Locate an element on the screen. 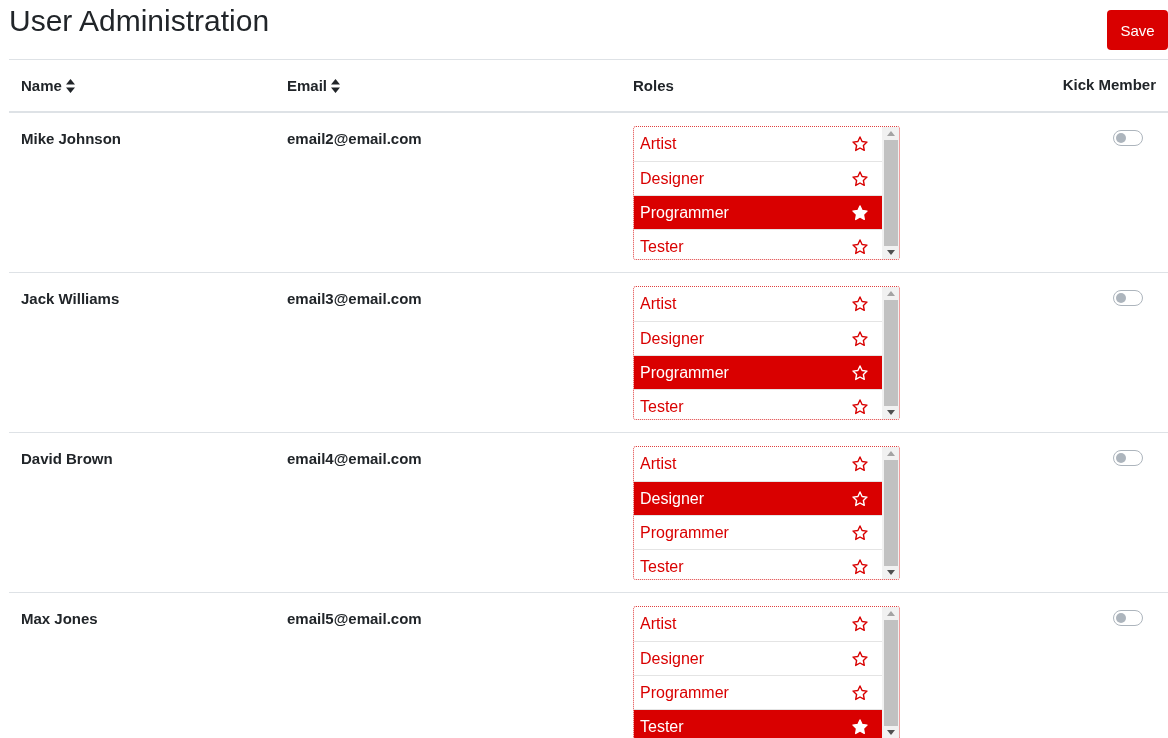 Image resolution: width=1168 pixels, height=738 pixels. column-header: Email is located at coordinates (307, 85).